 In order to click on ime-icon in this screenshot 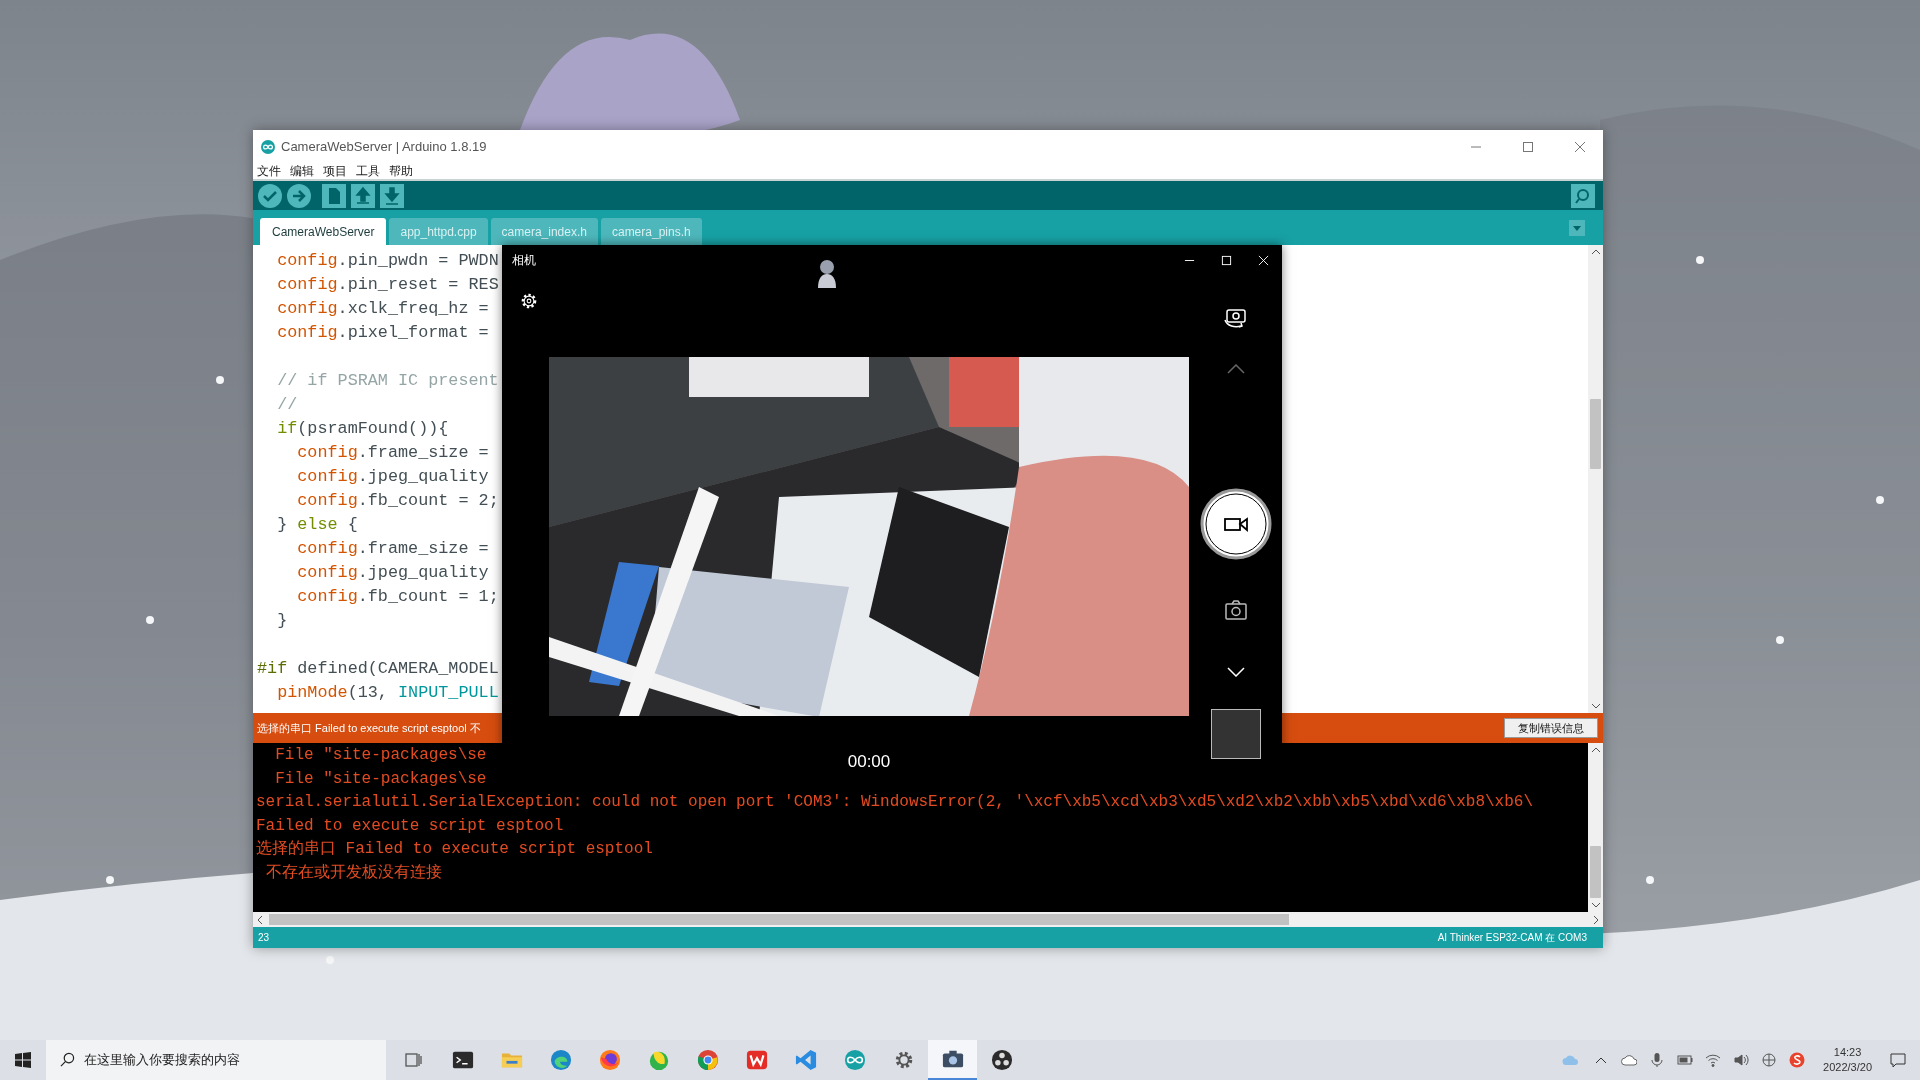, I will do `click(1769, 1060)`.